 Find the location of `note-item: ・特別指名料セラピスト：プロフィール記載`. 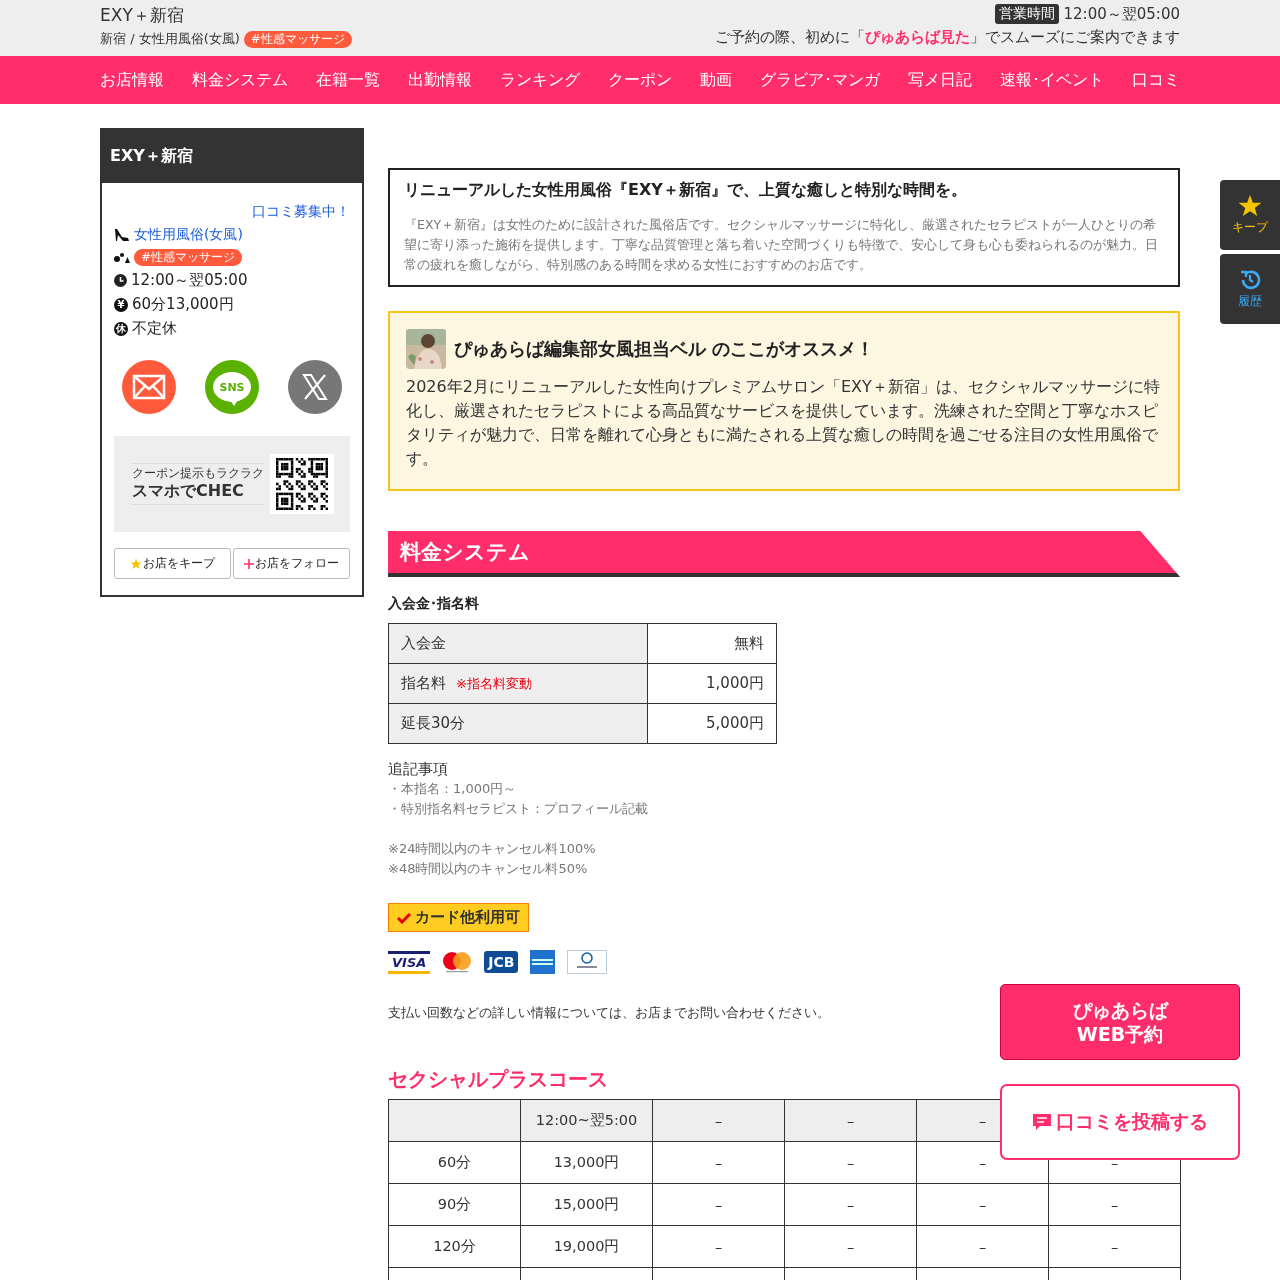

note-item: ・特別指名料セラピスト：プロフィール記載 is located at coordinates (518, 809).